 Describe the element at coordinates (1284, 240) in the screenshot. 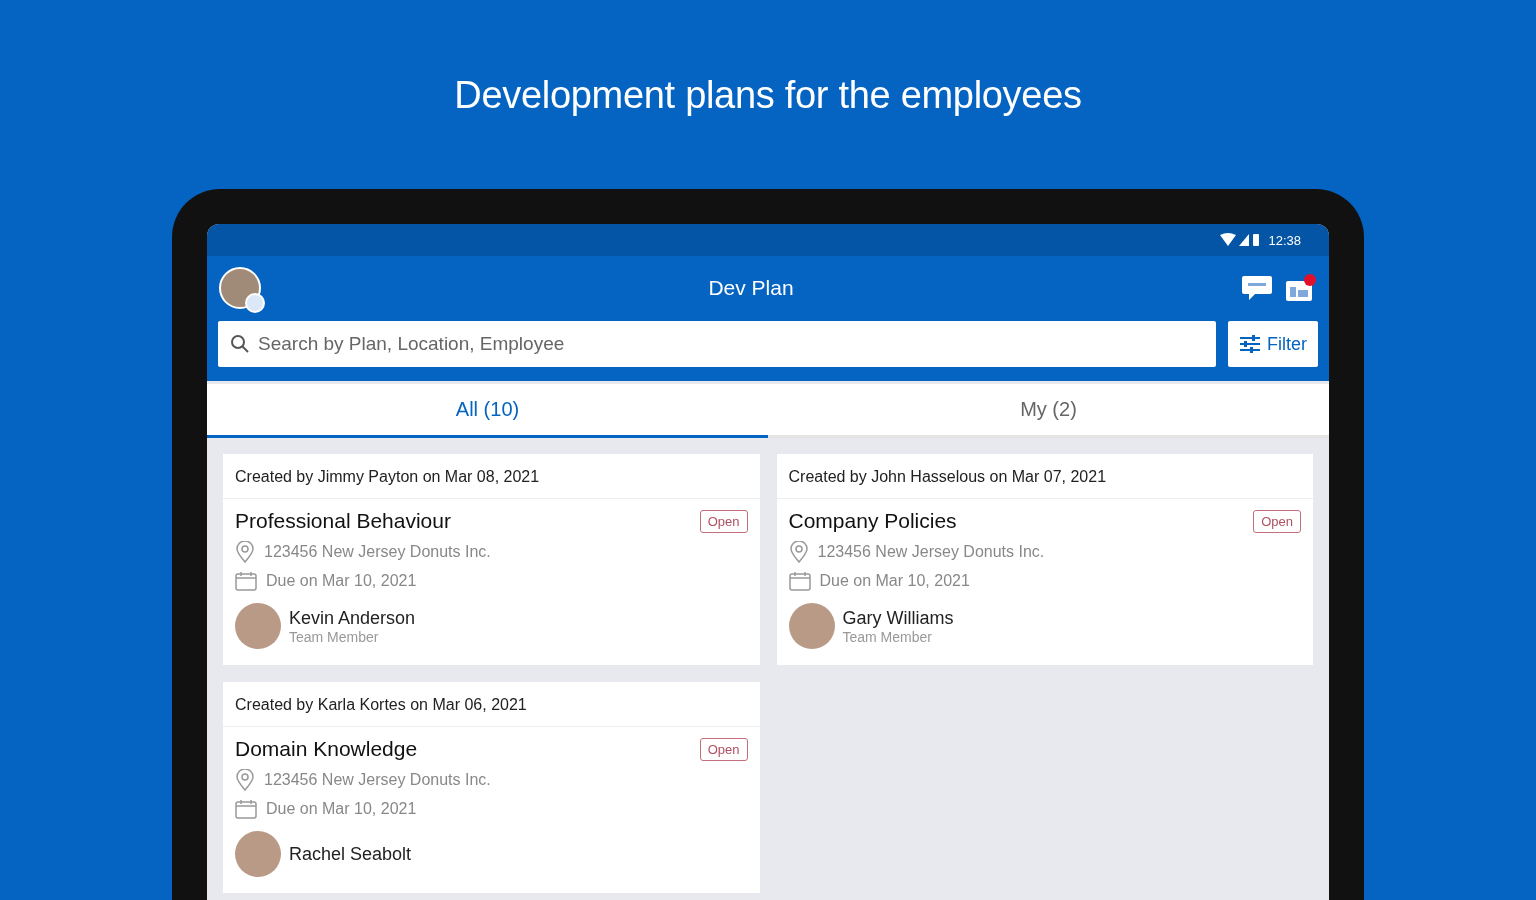

I see `status-time: 12:38` at that location.